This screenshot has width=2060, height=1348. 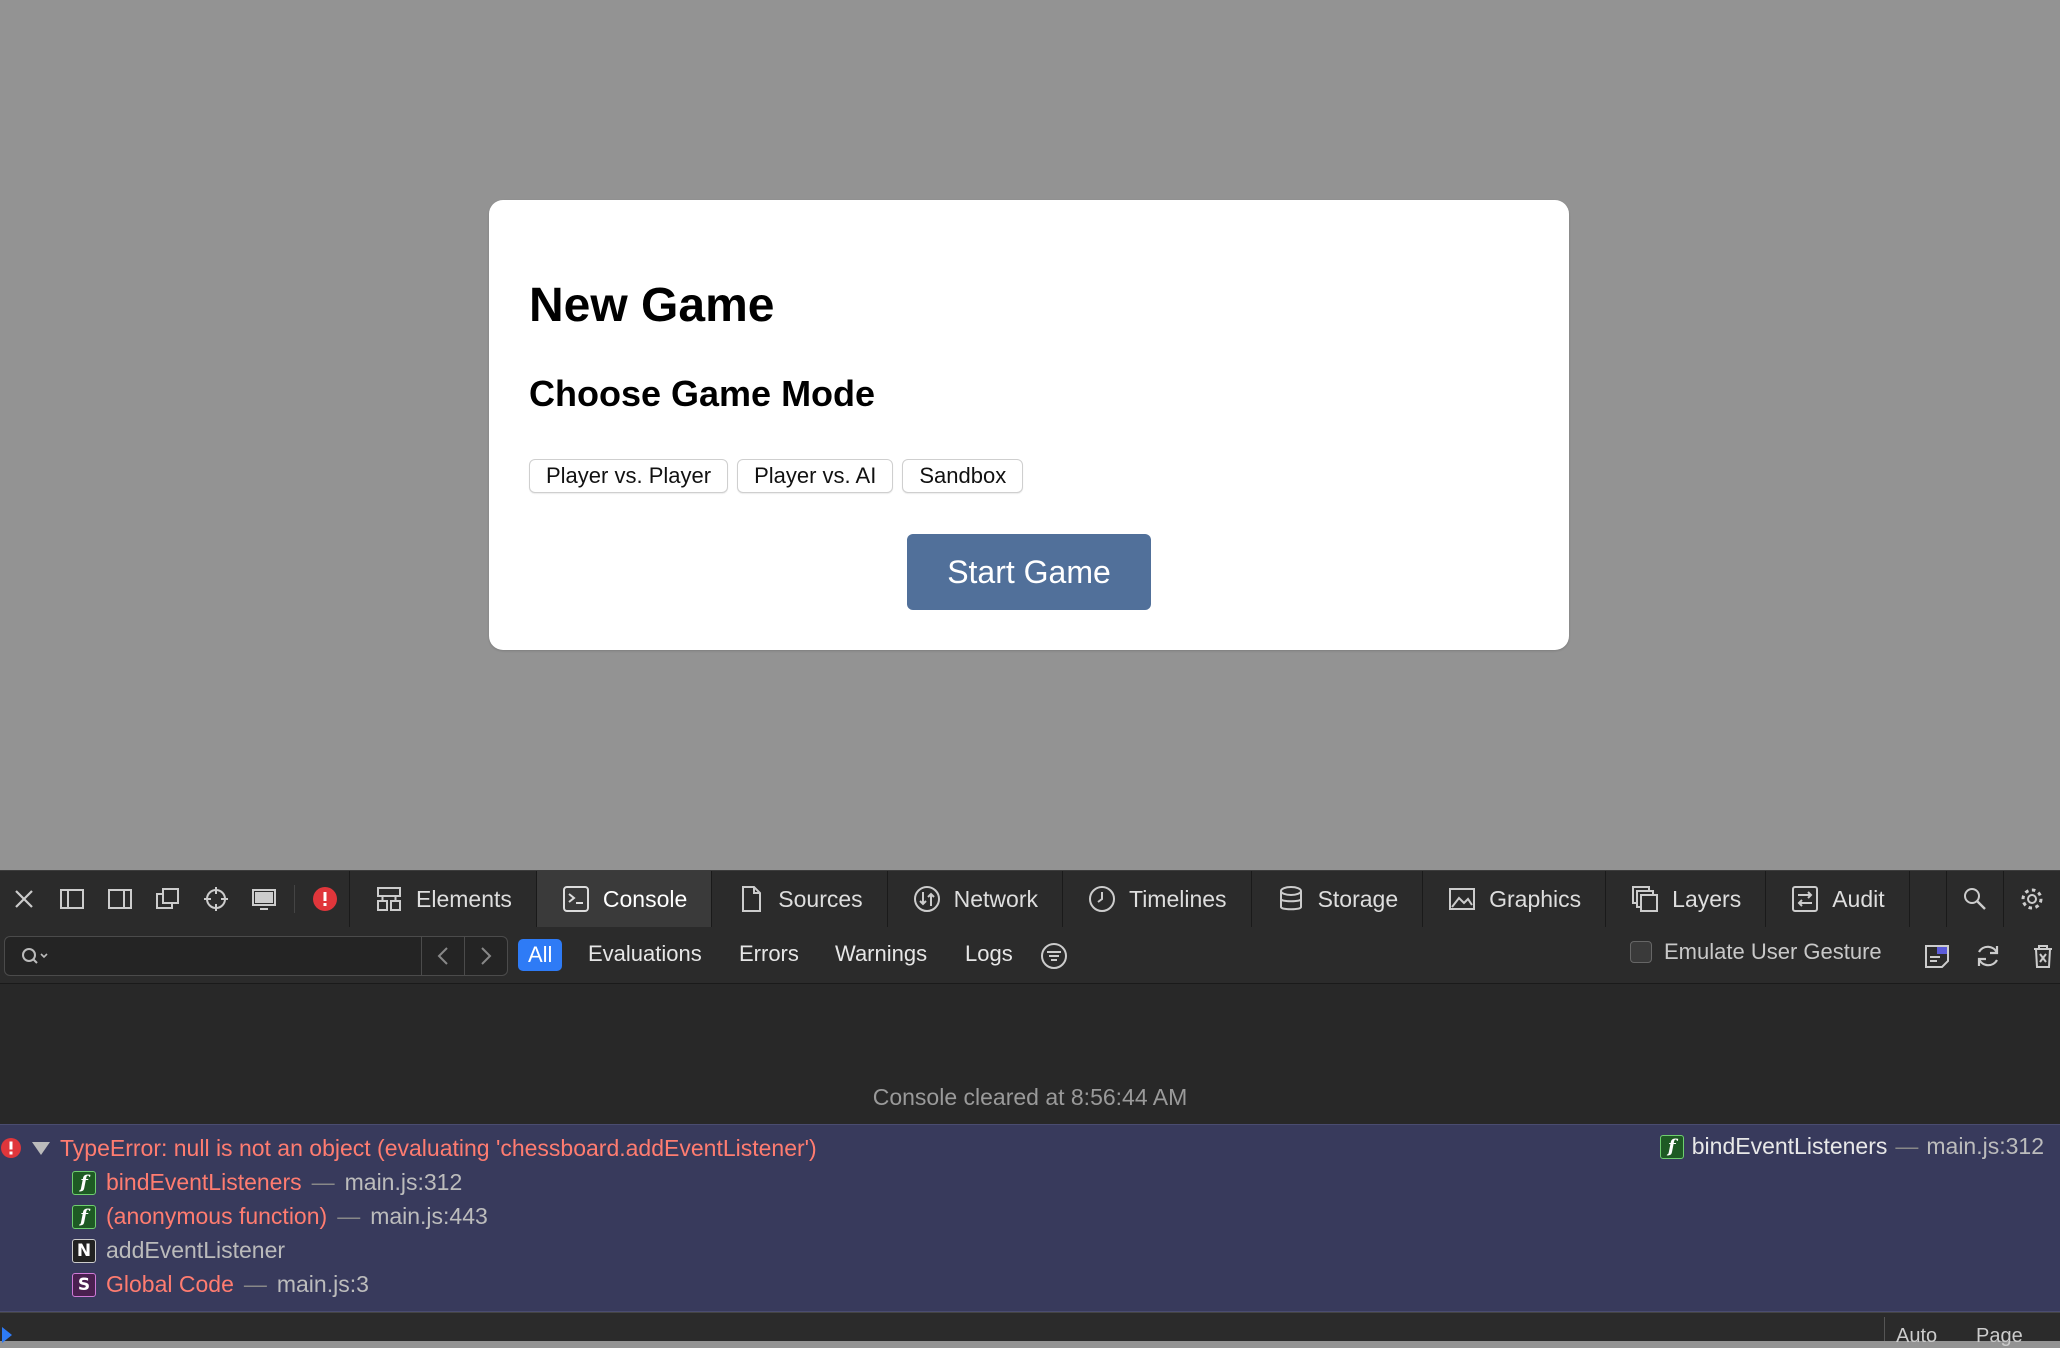 What do you see at coordinates (170, 1284) in the screenshot?
I see `stack-frame-name: Global Code` at bounding box center [170, 1284].